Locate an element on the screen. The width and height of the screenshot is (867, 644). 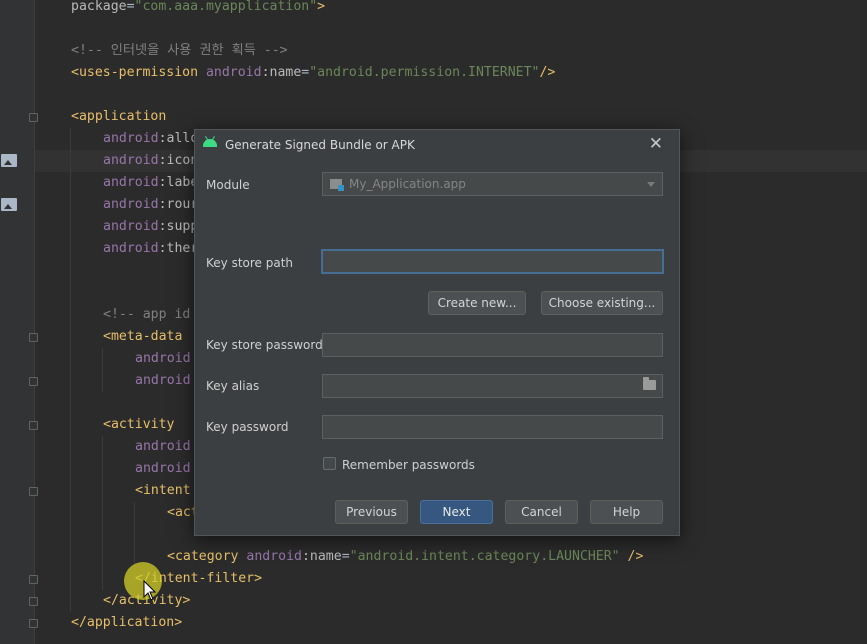
code-token: </application> is located at coordinates (127, 622).